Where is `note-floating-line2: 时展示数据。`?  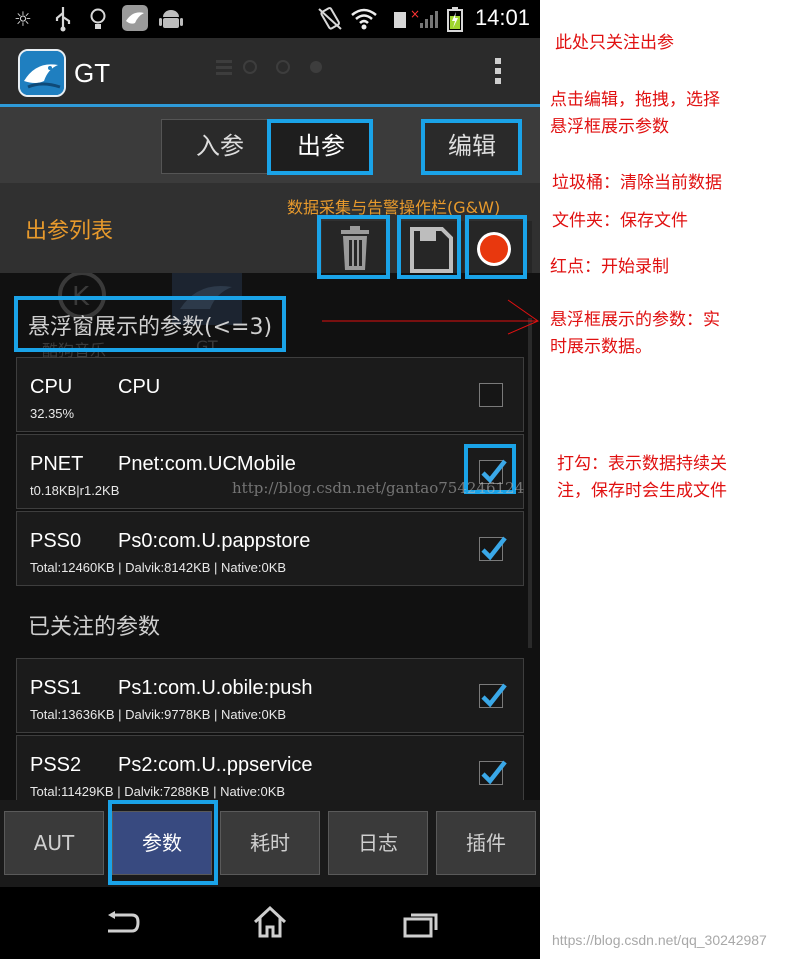
note-floating-line2: 时展示数据。 is located at coordinates (601, 347).